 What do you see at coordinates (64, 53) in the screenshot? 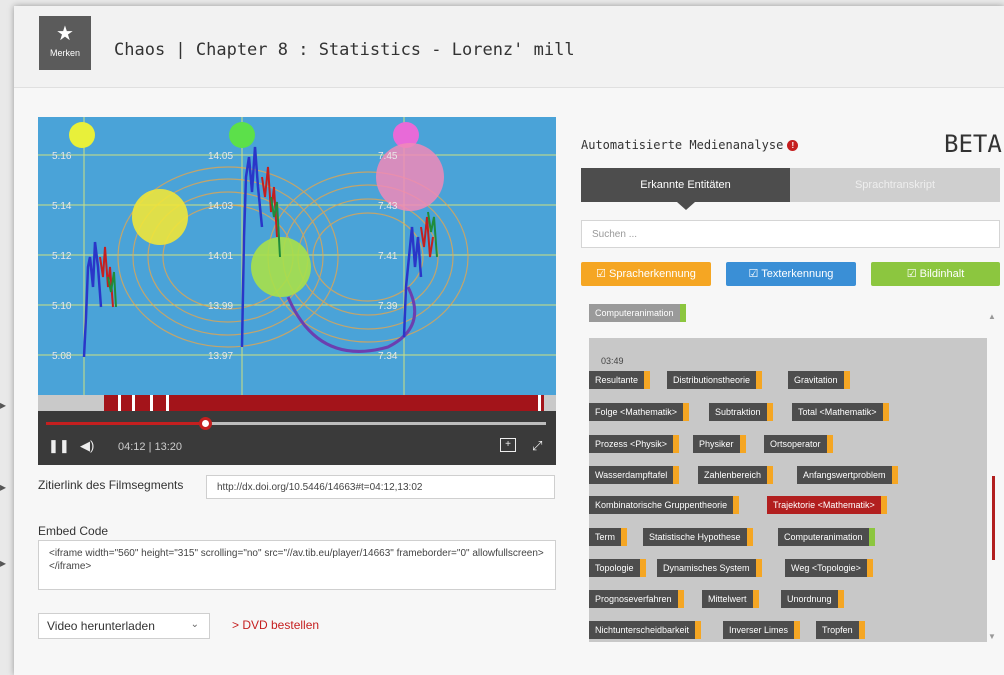
I see `bookmark-label: Merken` at bounding box center [64, 53].